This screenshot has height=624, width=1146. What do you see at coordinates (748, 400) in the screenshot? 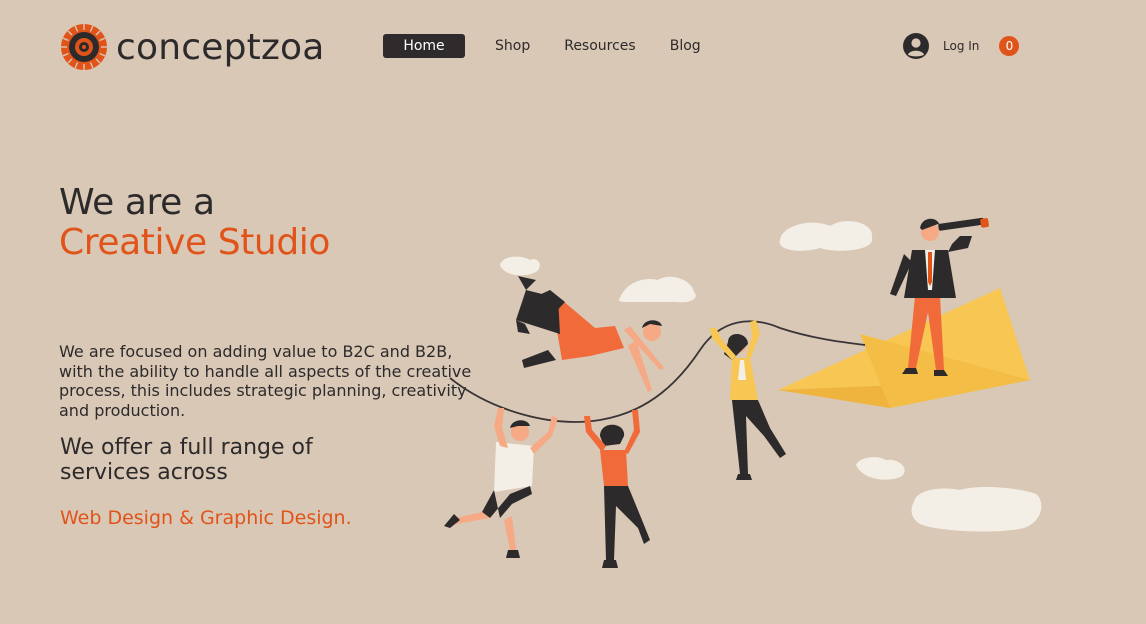
I see `woman-yellow-figure` at bounding box center [748, 400].